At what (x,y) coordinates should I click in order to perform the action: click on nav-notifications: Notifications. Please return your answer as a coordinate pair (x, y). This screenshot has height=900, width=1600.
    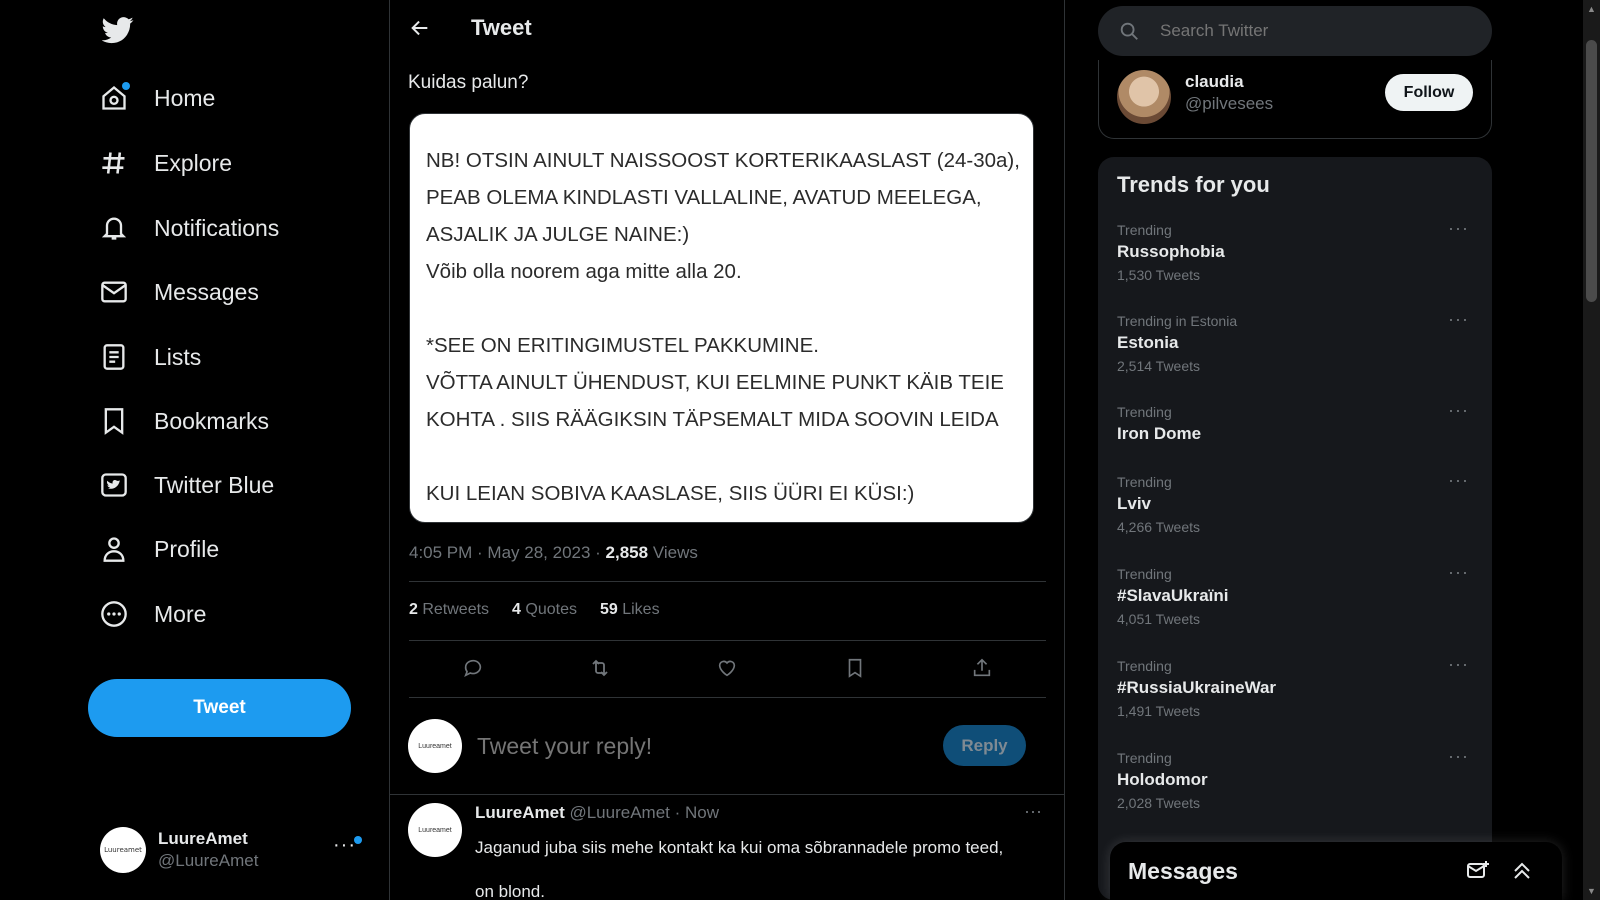
    Looking at the image, I should click on (189, 228).